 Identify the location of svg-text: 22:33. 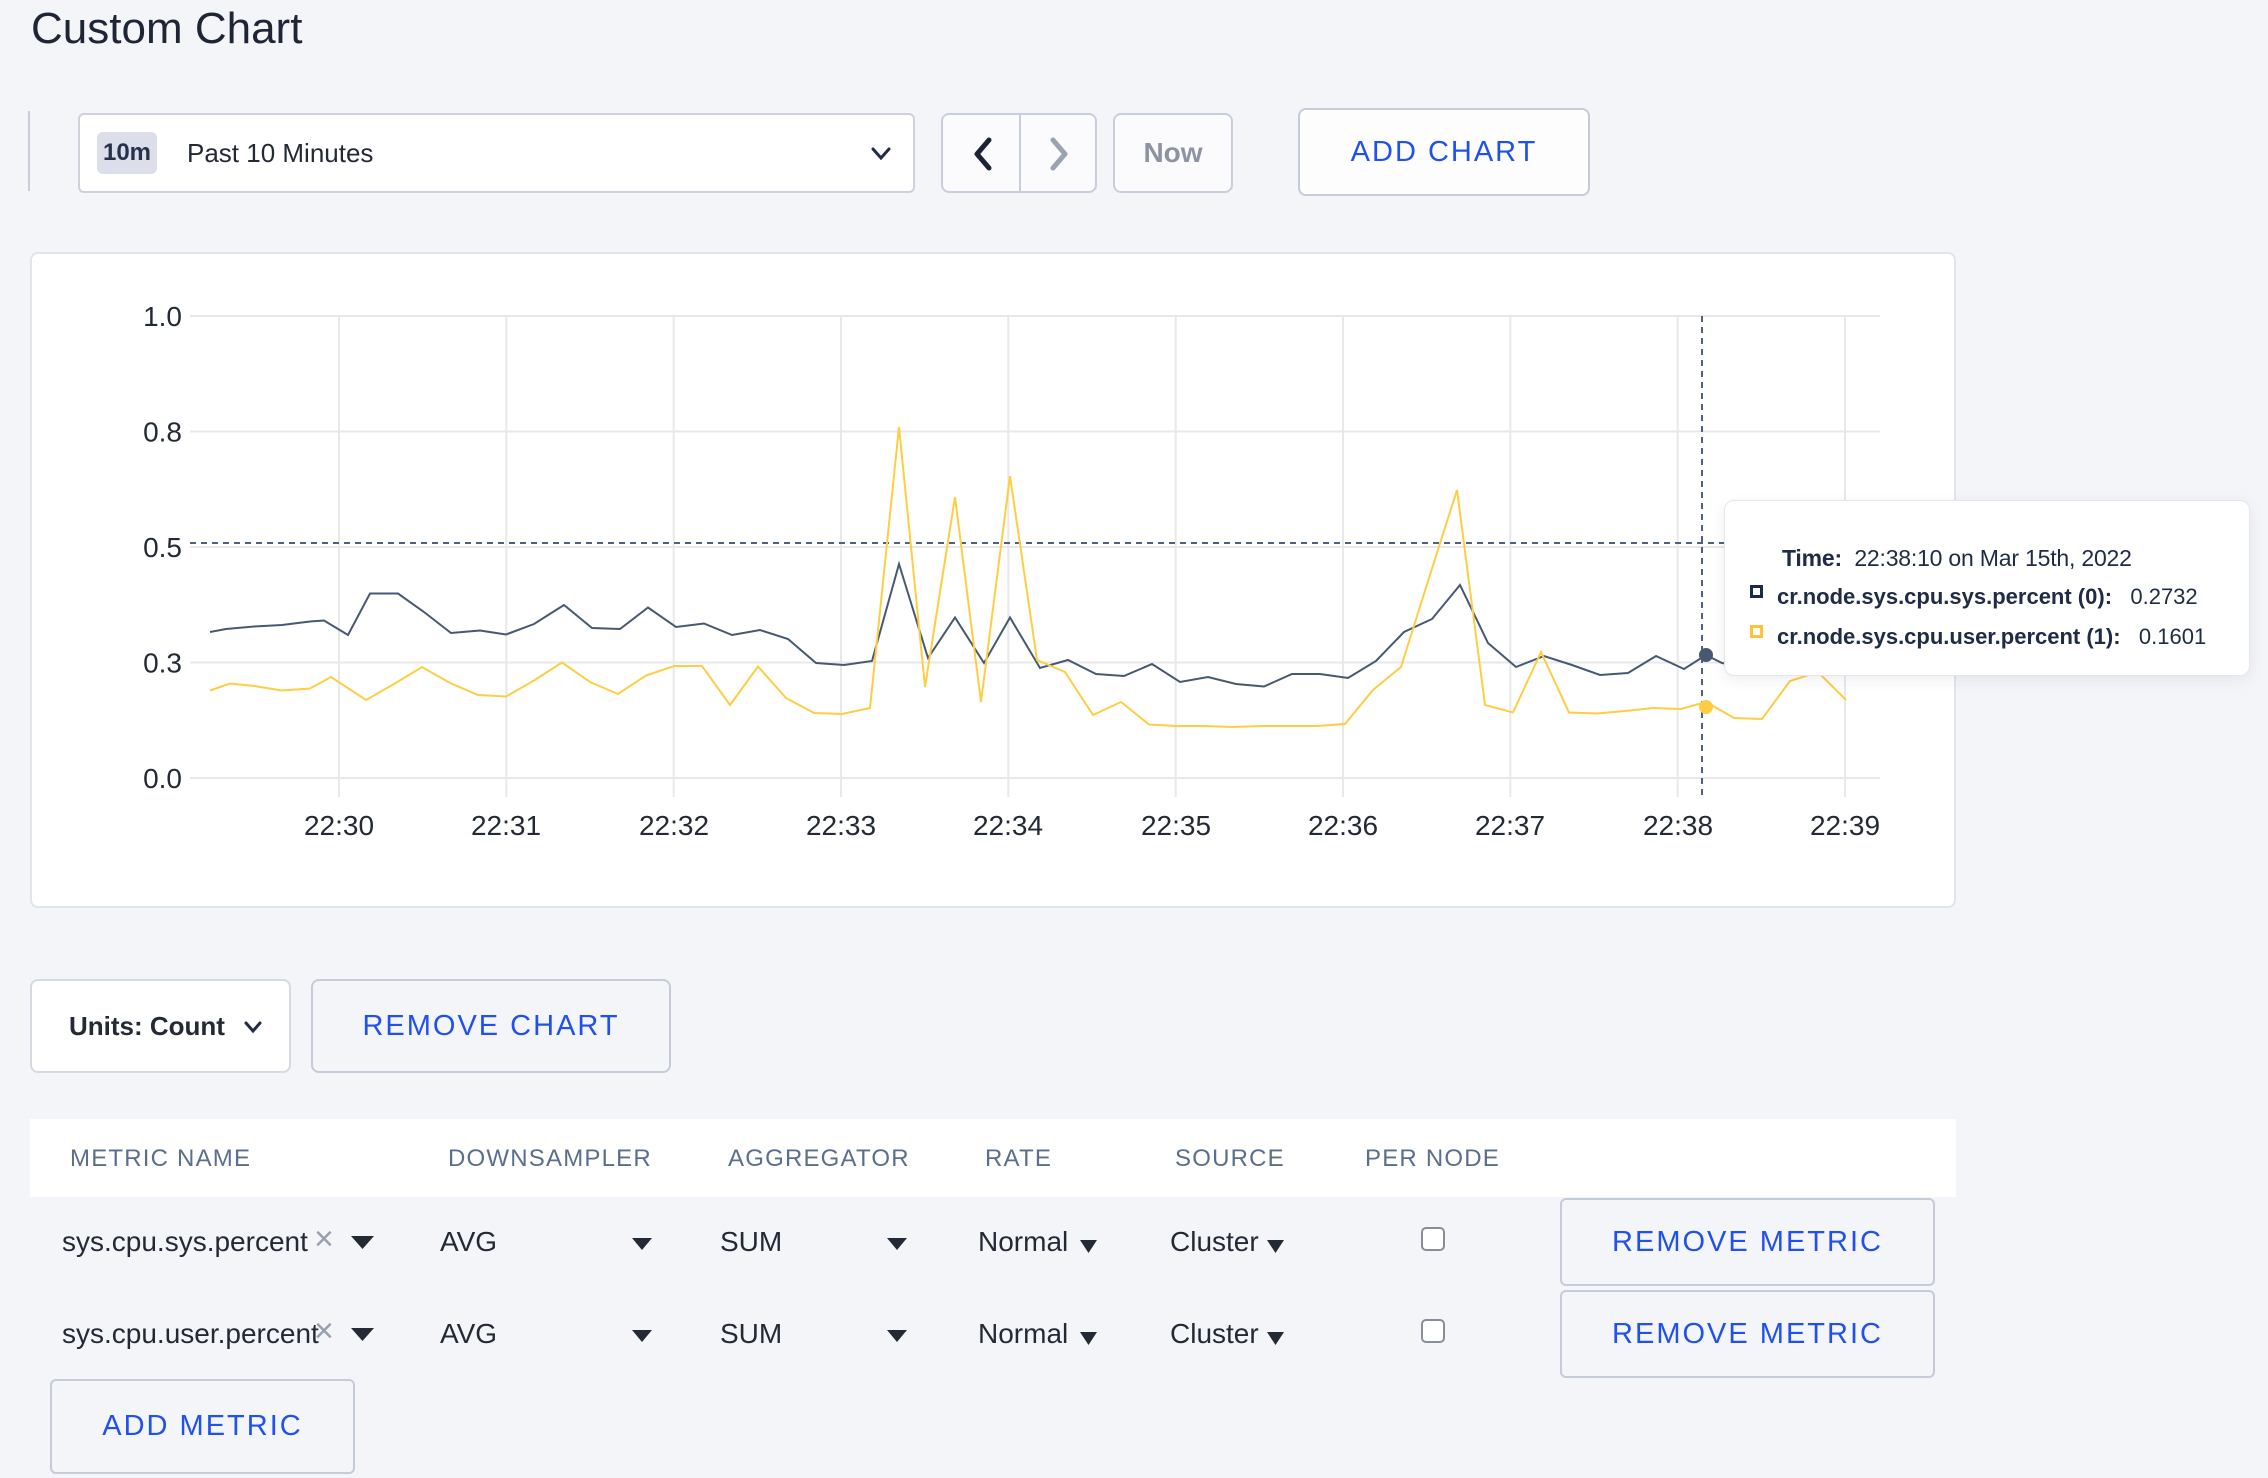
(841, 825).